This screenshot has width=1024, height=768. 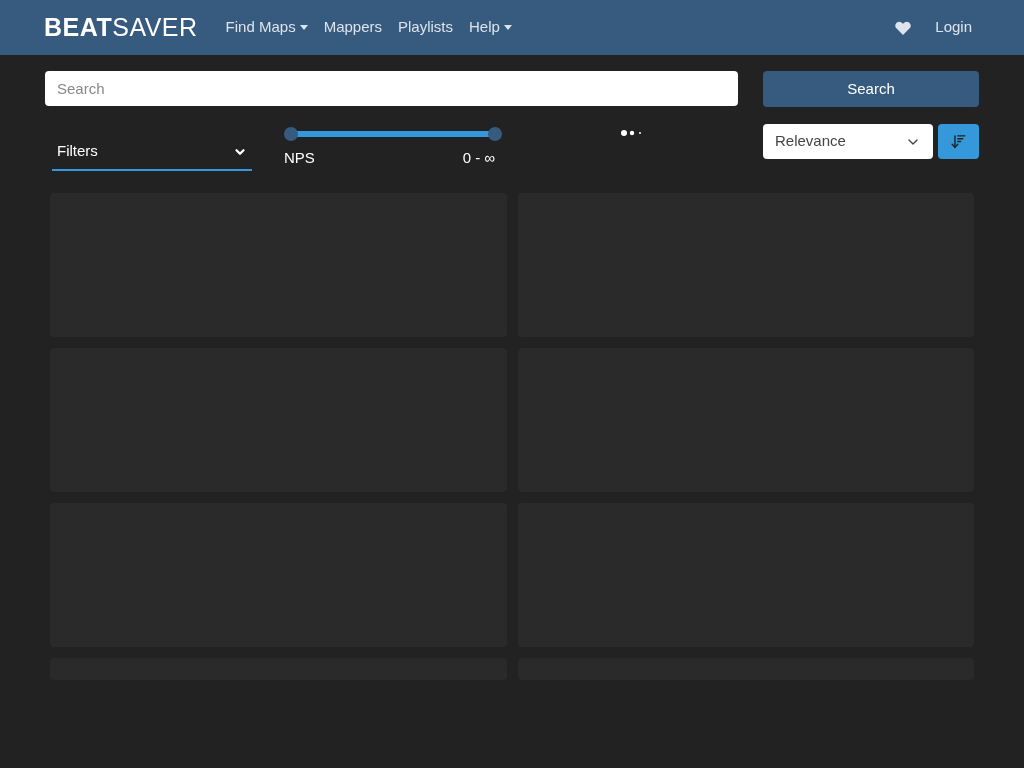 I want to click on sort-icon, so click(x=958, y=141).